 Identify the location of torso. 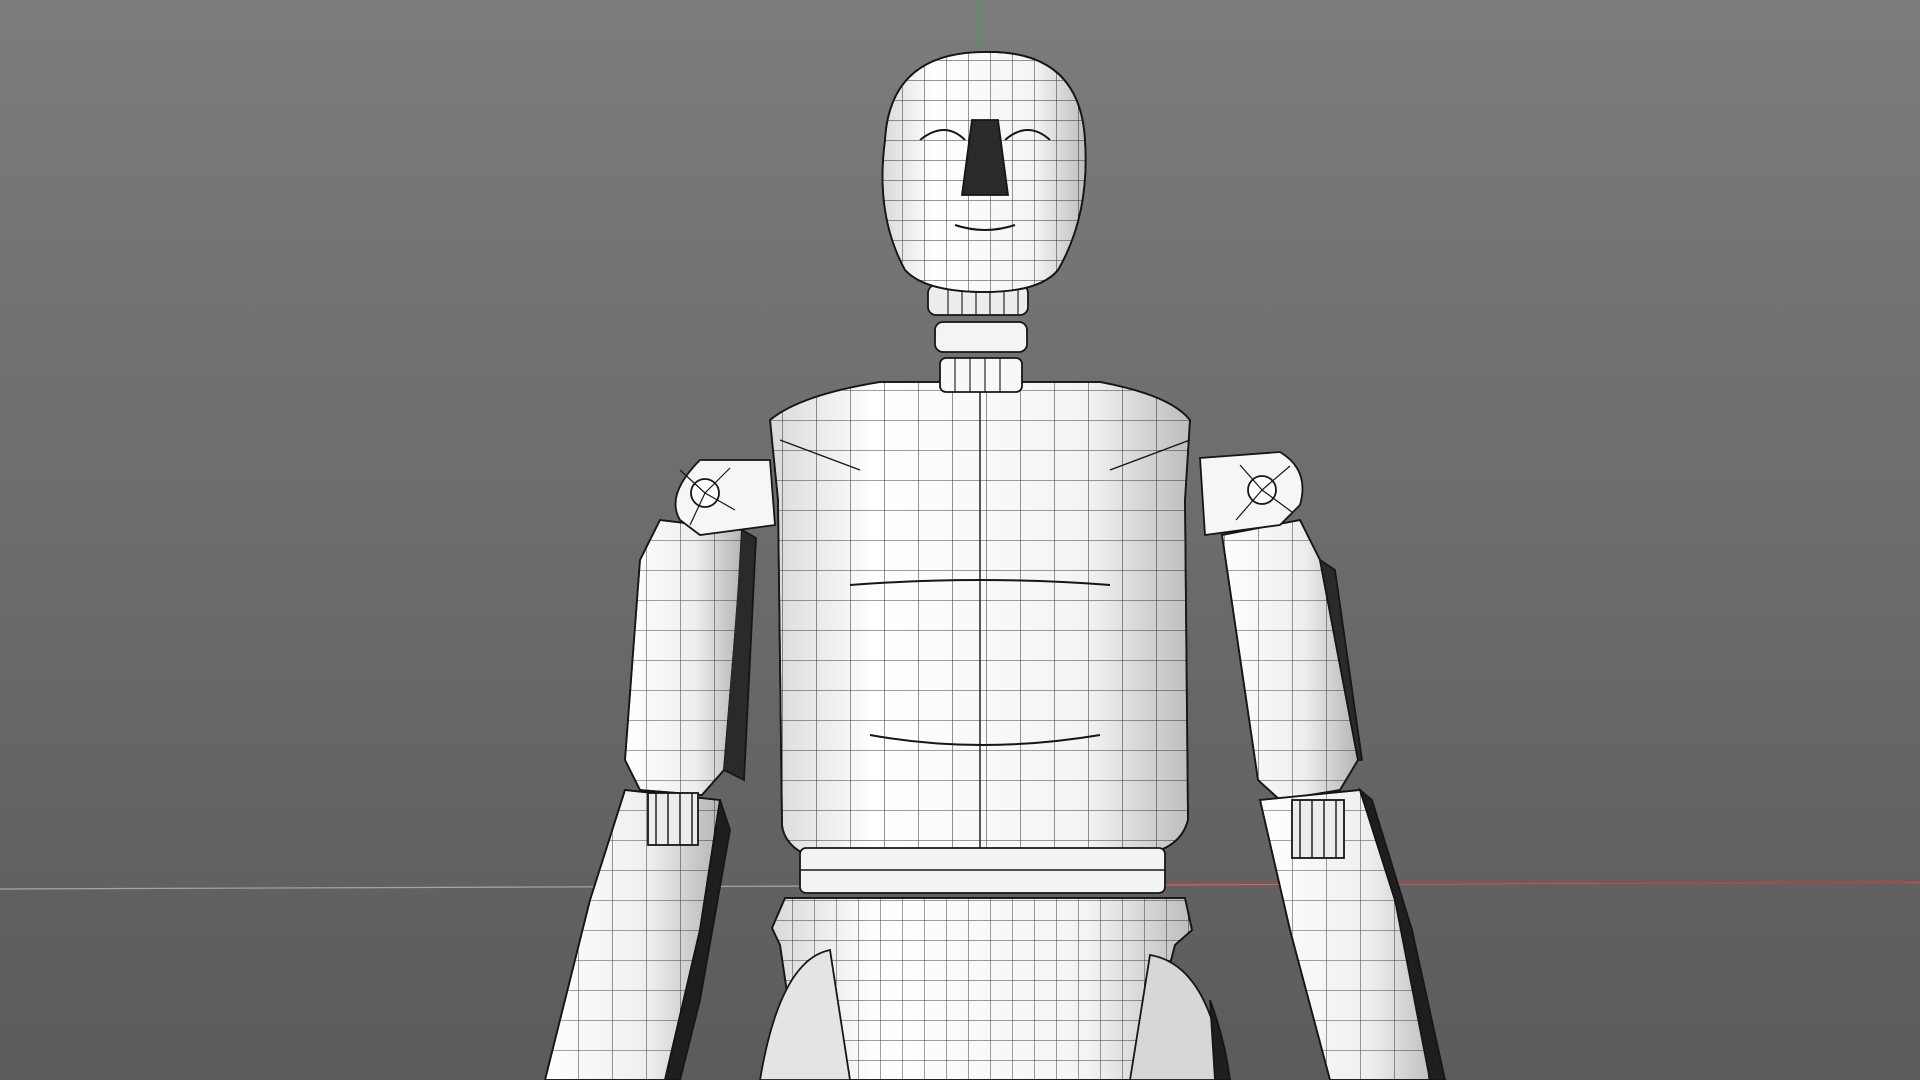
(980, 621).